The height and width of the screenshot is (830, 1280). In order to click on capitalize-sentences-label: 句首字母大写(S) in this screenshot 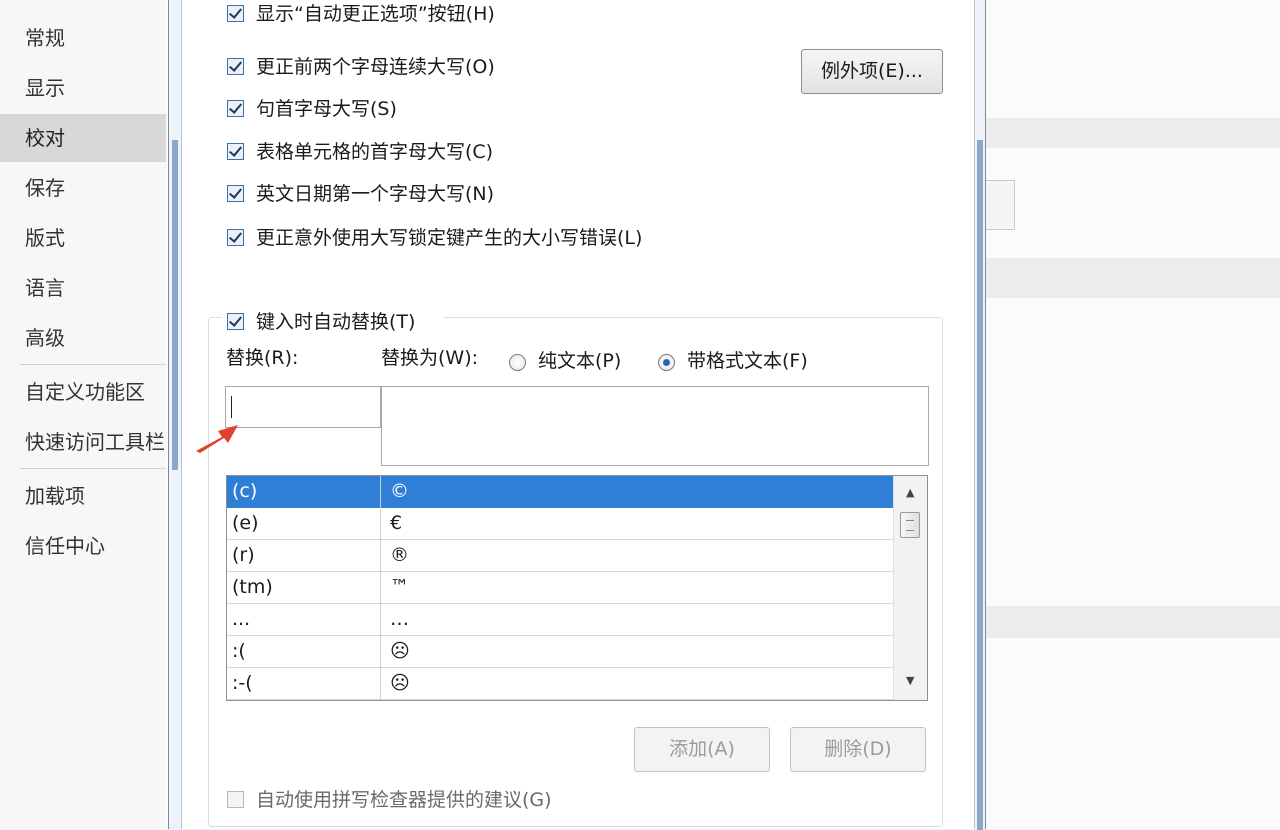, I will do `click(326, 109)`.